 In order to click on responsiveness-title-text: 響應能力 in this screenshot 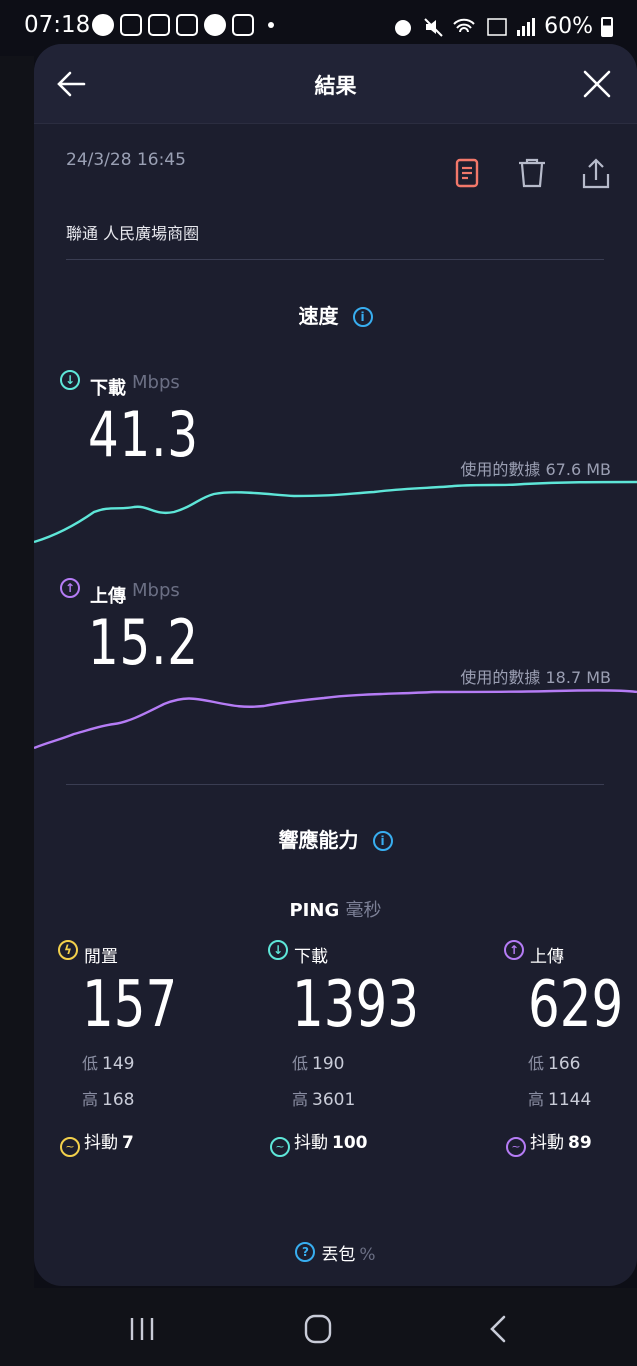, I will do `click(318, 840)`.